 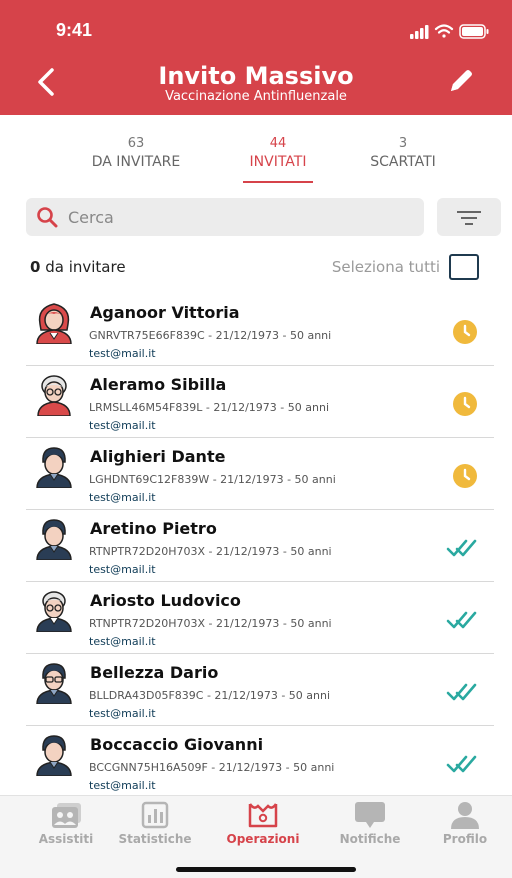 What do you see at coordinates (278, 143) in the screenshot?
I see `tab-count: 44` at bounding box center [278, 143].